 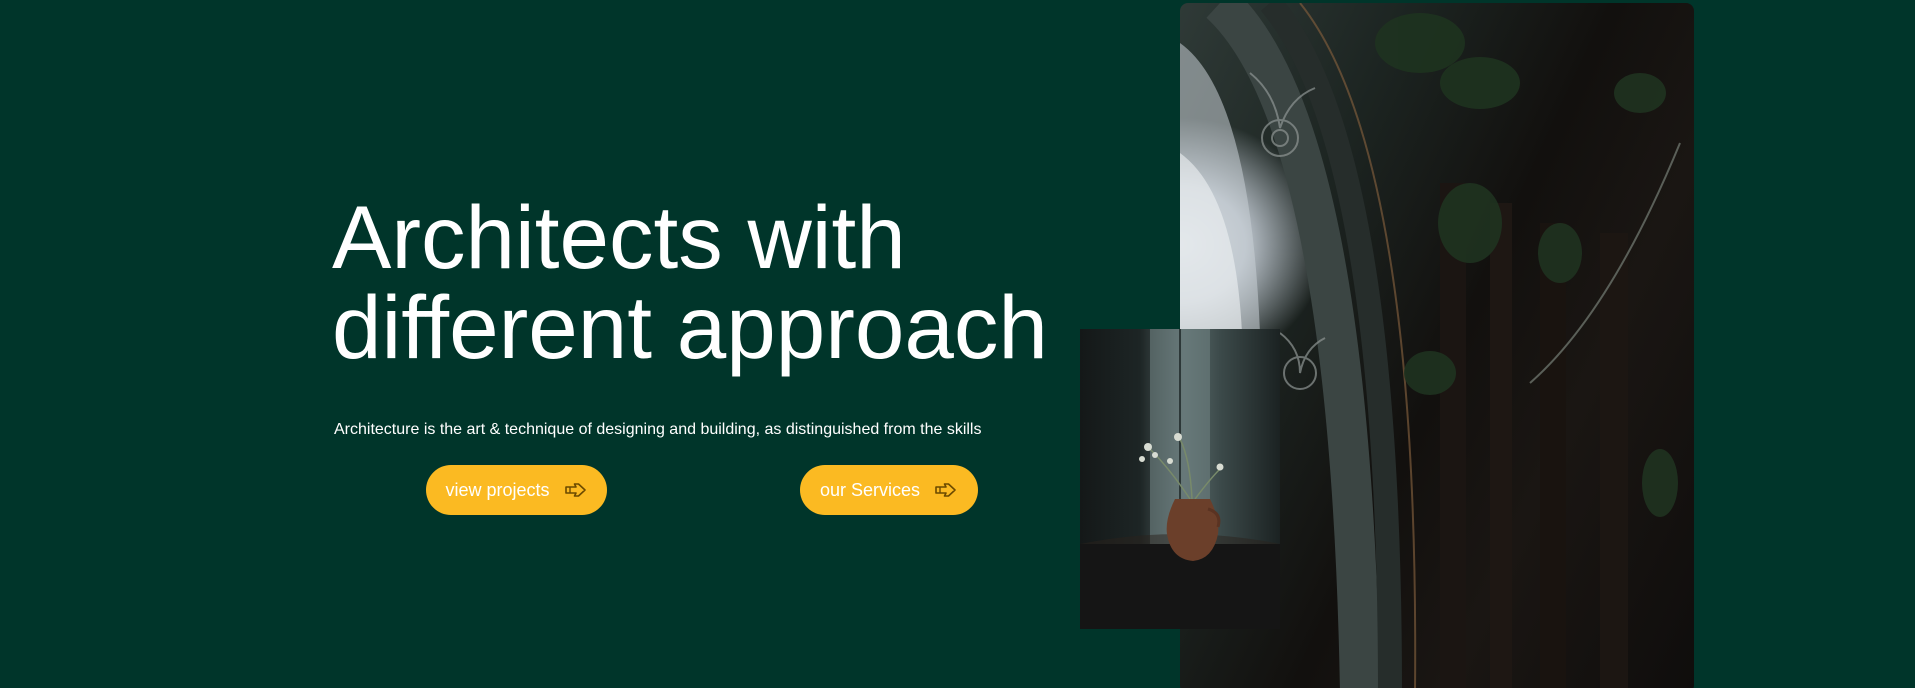 I want to click on our-services-button: our Services, so click(x=889, y=490).